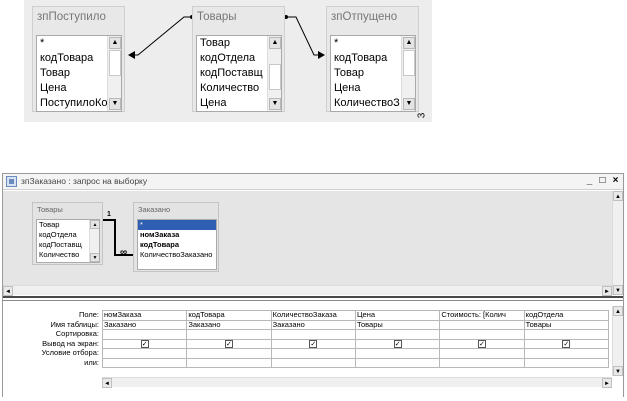 This screenshot has height=401, width=627. What do you see at coordinates (232, 58) in the screenshot?
I see `field-item: кодОтдела` at bounding box center [232, 58].